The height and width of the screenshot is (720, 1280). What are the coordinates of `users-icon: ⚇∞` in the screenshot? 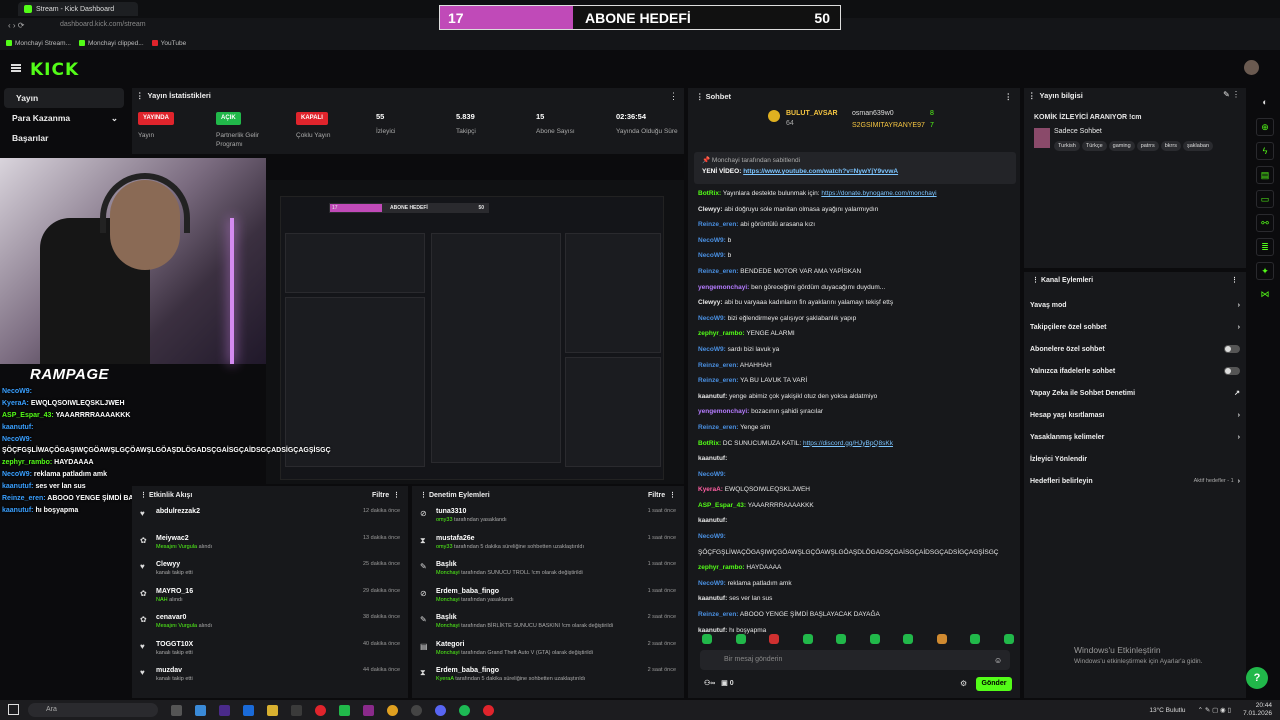 It's located at (709, 683).